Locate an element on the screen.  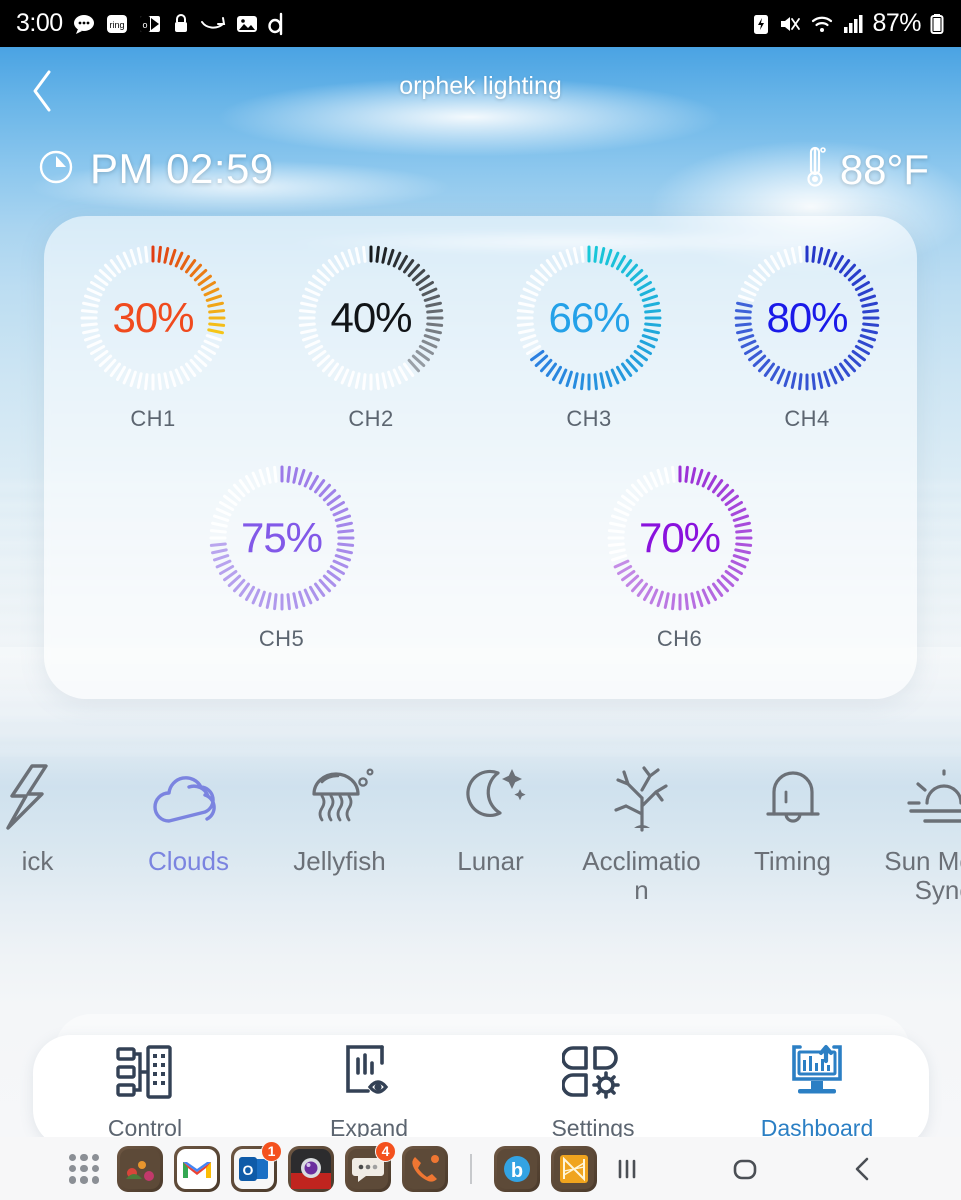
clock-icon is located at coordinates (56, 169).